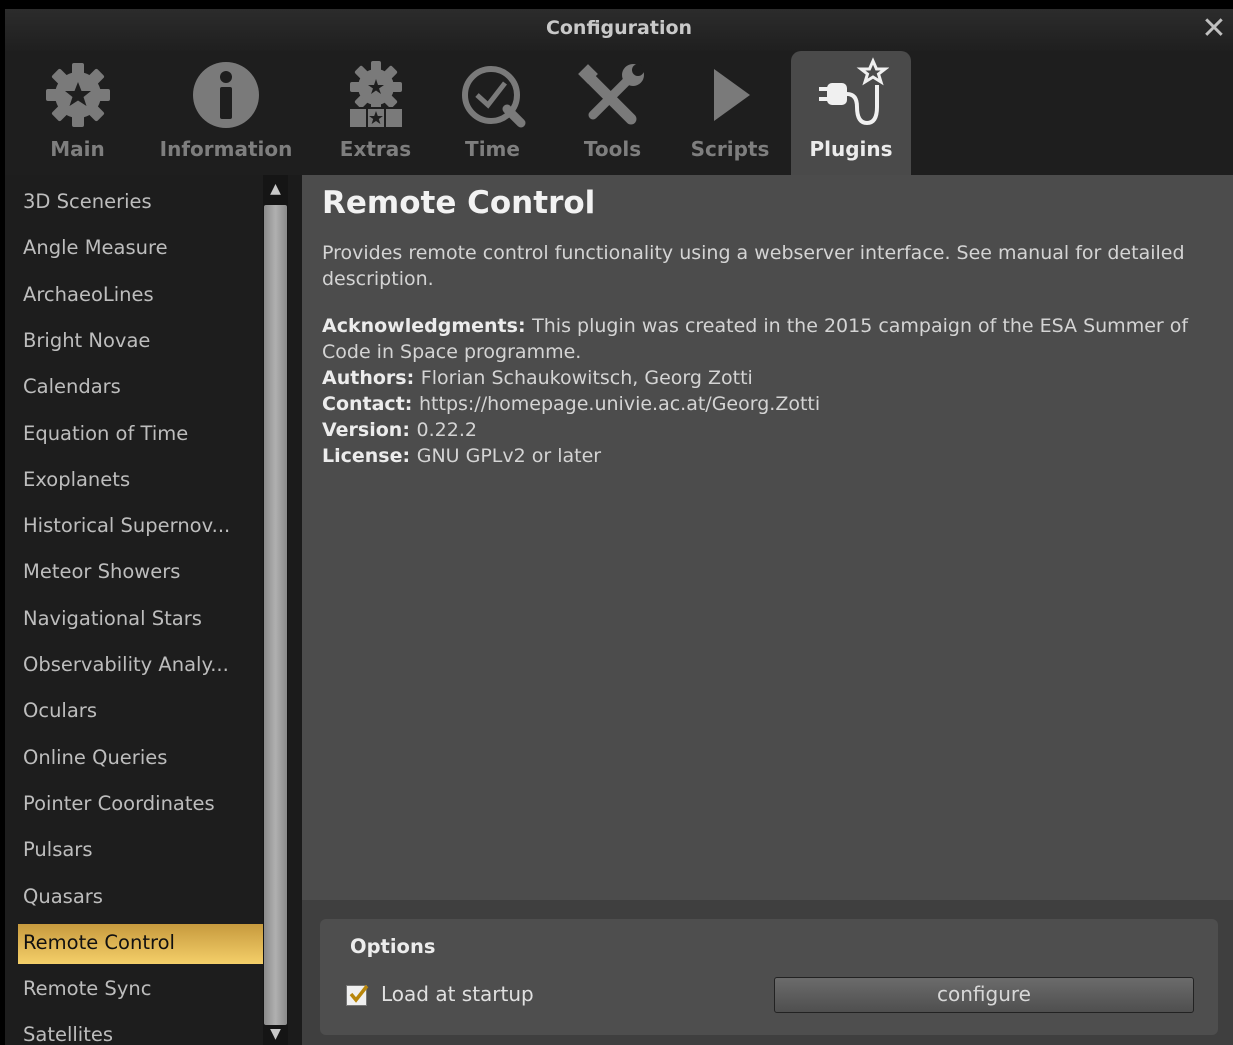  Describe the element at coordinates (362, 430) in the screenshot. I see `version-label: Version` at that location.